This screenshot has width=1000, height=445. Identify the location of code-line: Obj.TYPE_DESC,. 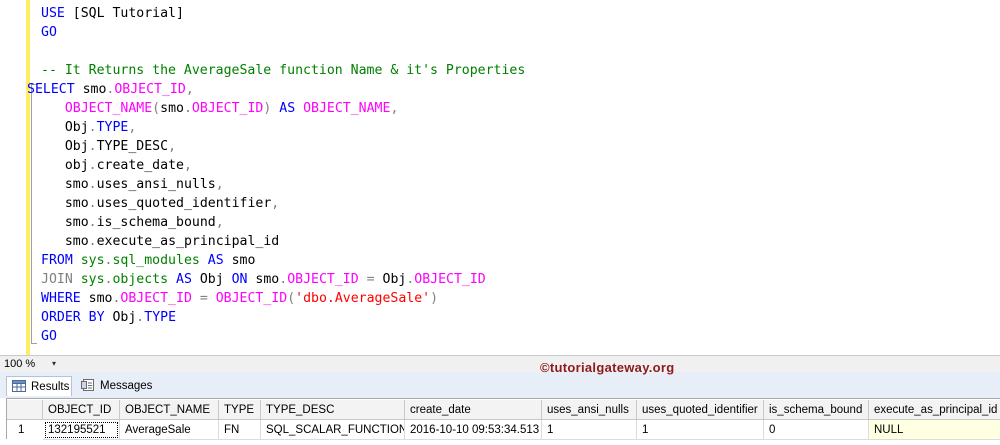
(108, 146).